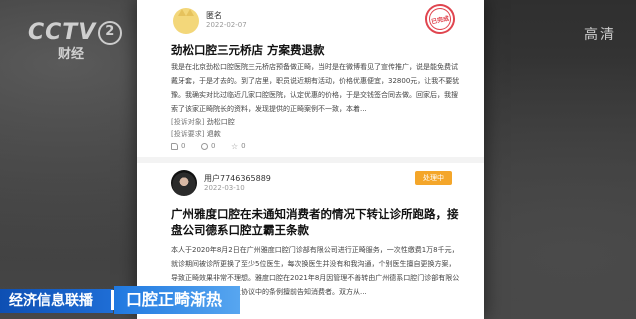  I want to click on topic-banner: 口腔正畸渐热, so click(175, 300).